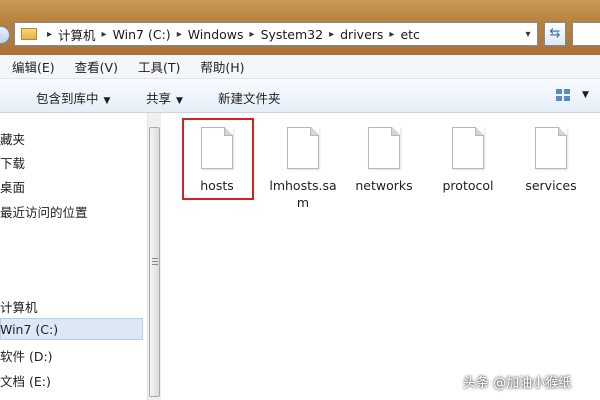 The height and width of the screenshot is (400, 600). Describe the element at coordinates (292, 34) in the screenshot. I see `breadcrumb-system32: System32` at that location.